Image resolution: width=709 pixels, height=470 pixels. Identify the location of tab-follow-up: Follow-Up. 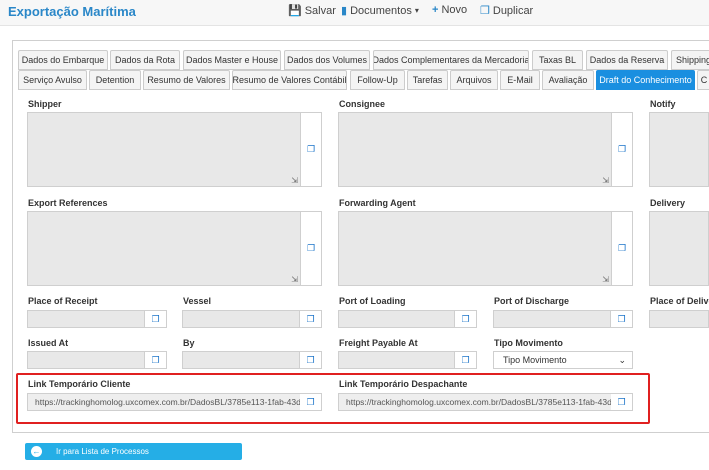
(377, 80).